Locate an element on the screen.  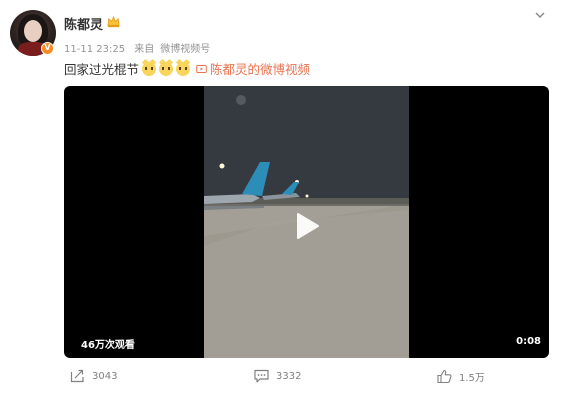
post-actions: 3043 3332 1.5万 is located at coordinates (284, 378).